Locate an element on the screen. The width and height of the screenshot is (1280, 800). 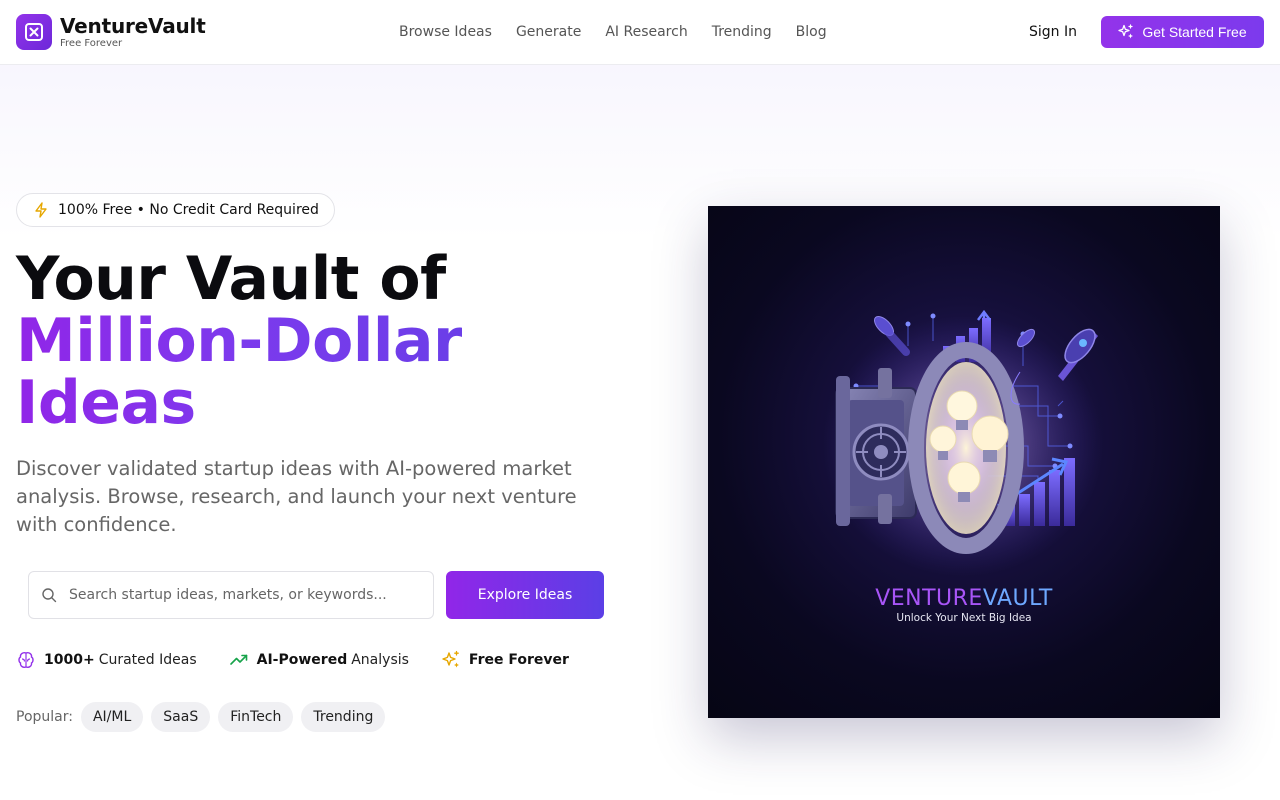
free-badge: 100% Free • No Credit Card Required is located at coordinates (175, 210).